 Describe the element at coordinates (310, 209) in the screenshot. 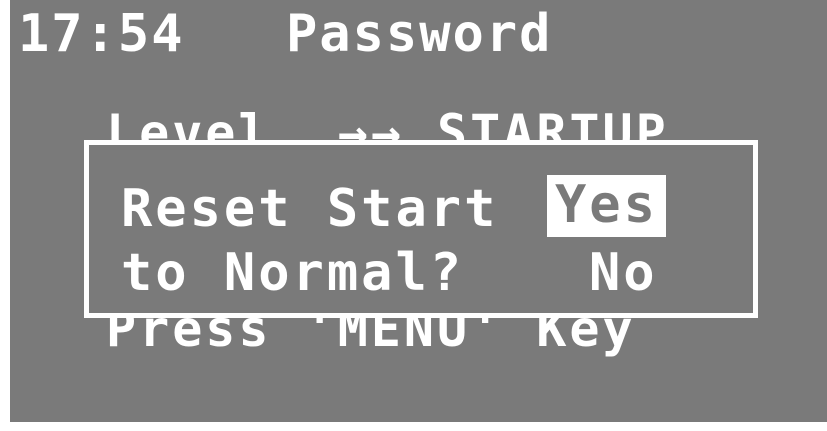

I see `dialog-prompt-line-1: Reset Start` at that location.